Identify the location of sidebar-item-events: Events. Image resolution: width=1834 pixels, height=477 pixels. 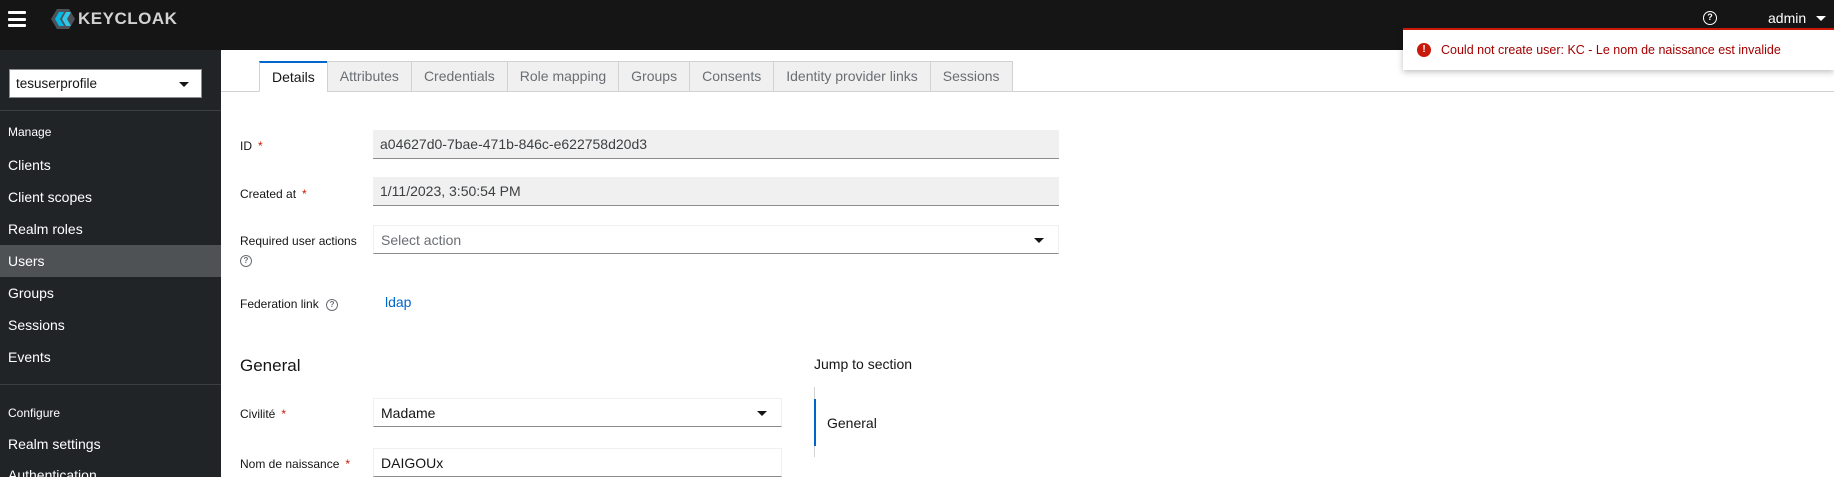
(110, 357).